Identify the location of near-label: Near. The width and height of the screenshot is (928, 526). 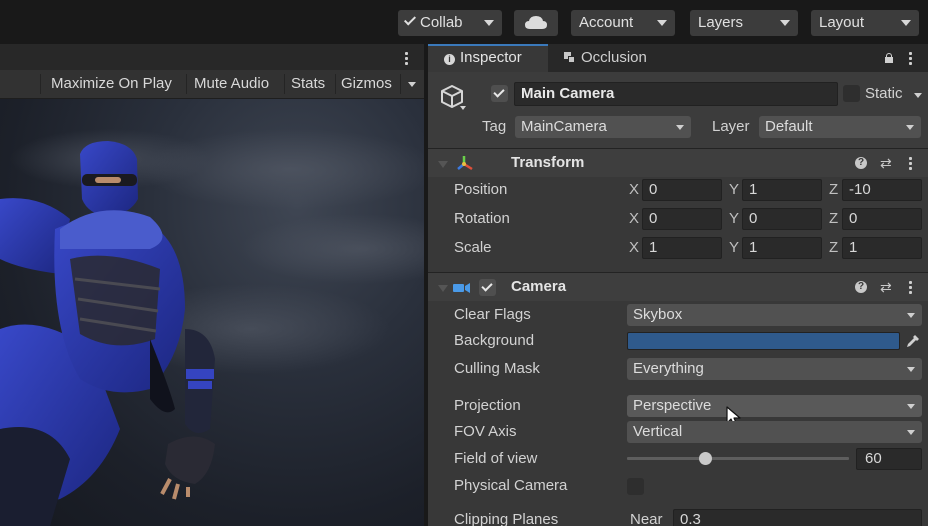
(646, 517).